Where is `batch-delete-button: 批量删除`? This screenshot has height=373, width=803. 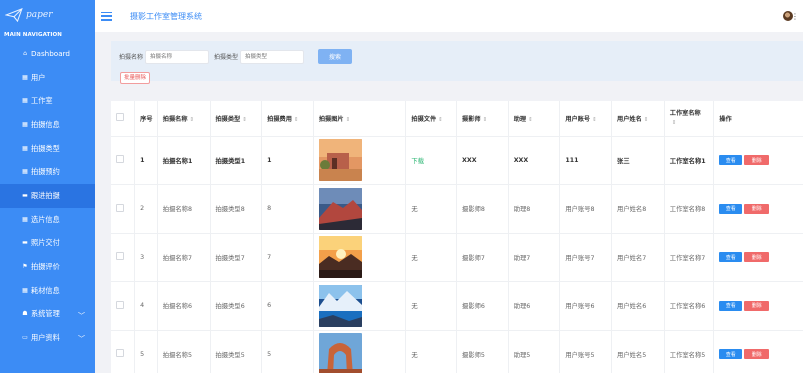 batch-delete-button: 批量删除 is located at coordinates (135, 78).